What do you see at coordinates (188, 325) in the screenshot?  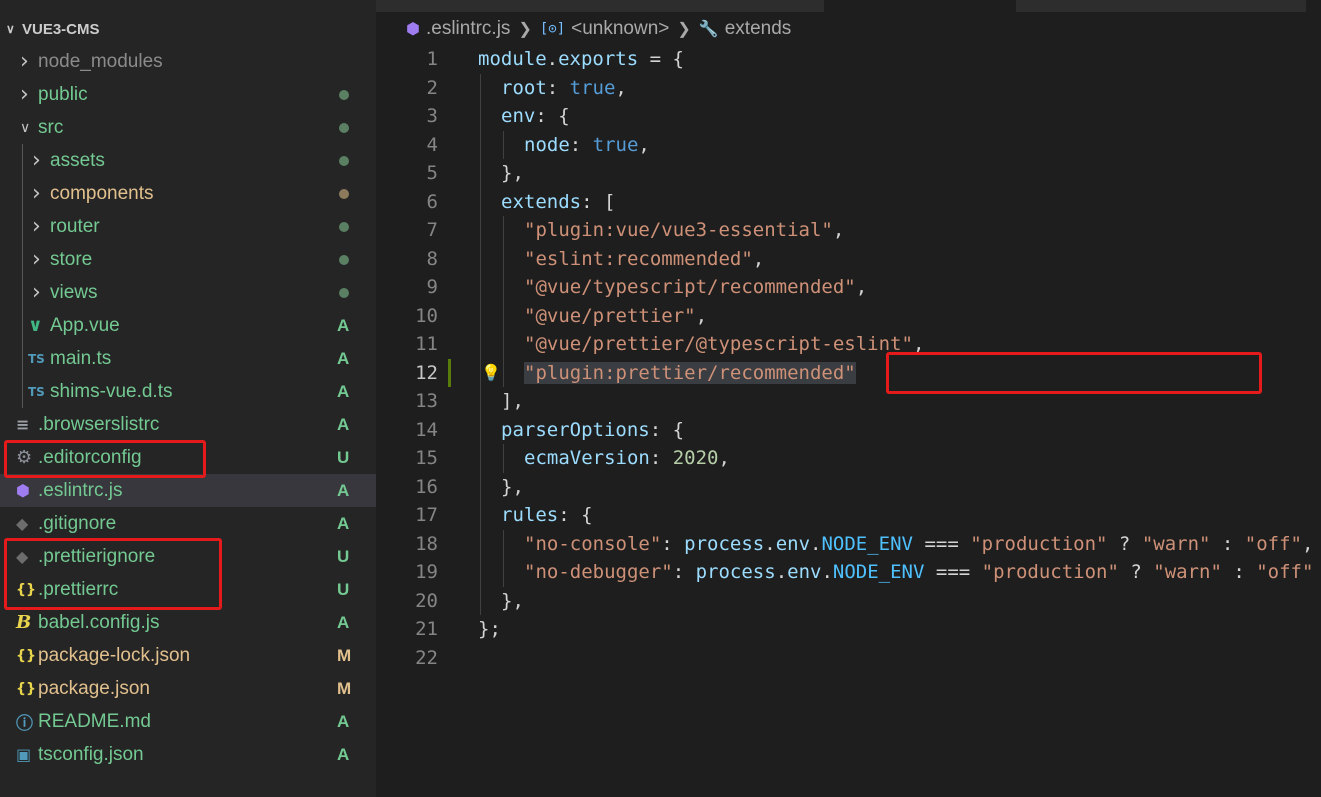 I see `file-item: ∨ App.vue A` at bounding box center [188, 325].